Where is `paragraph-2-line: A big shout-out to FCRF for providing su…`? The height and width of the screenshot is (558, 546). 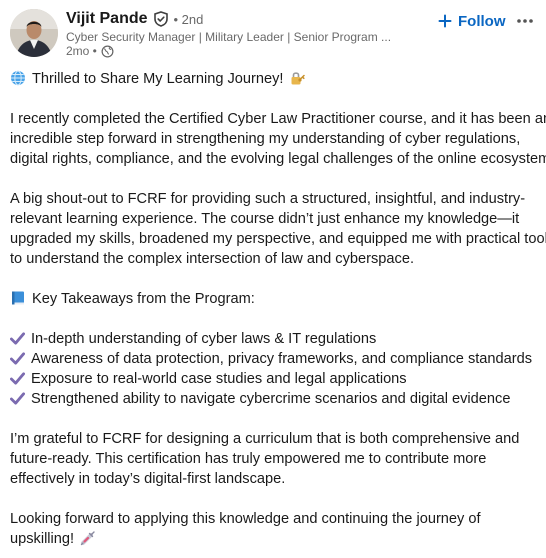
paragraph-2-line: A big shout-out to FCRF for providing su… is located at coordinates (268, 199).